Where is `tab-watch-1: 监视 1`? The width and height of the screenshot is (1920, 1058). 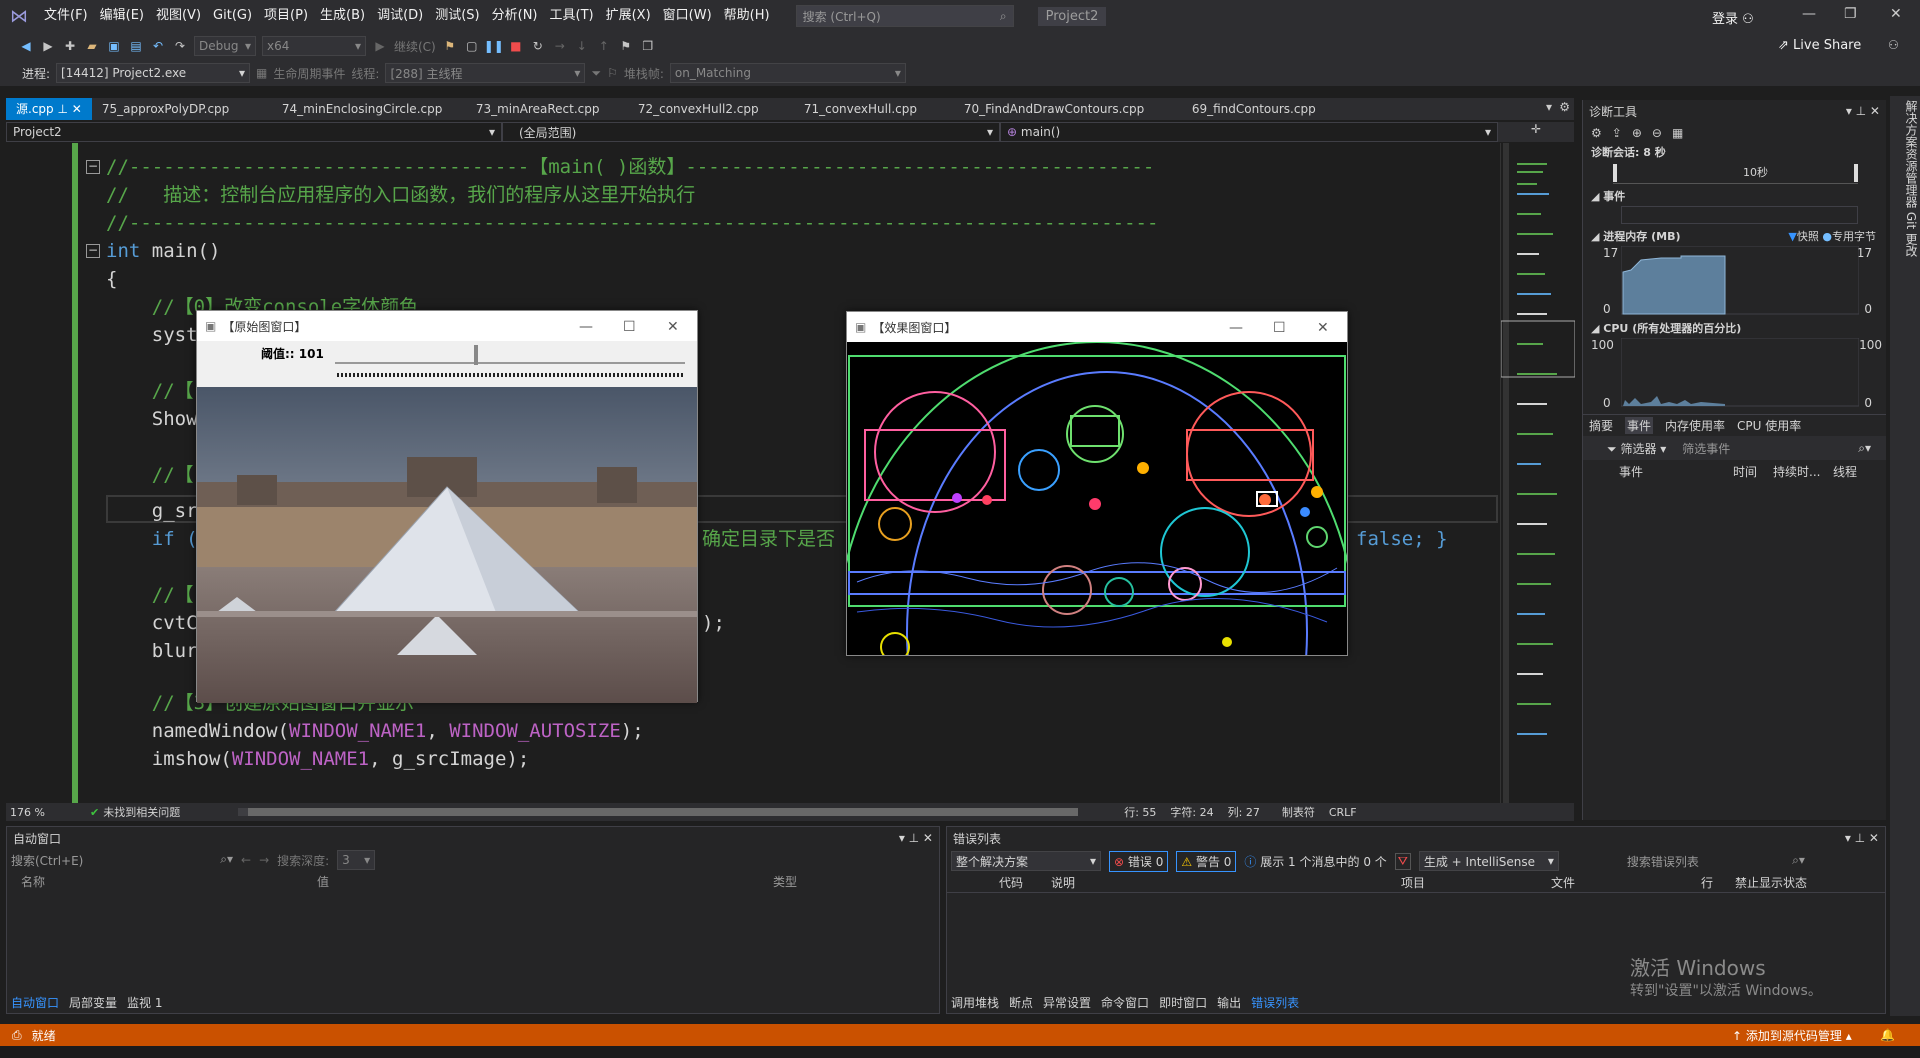
tab-watch-1: 监视 1 is located at coordinates (144, 1002).